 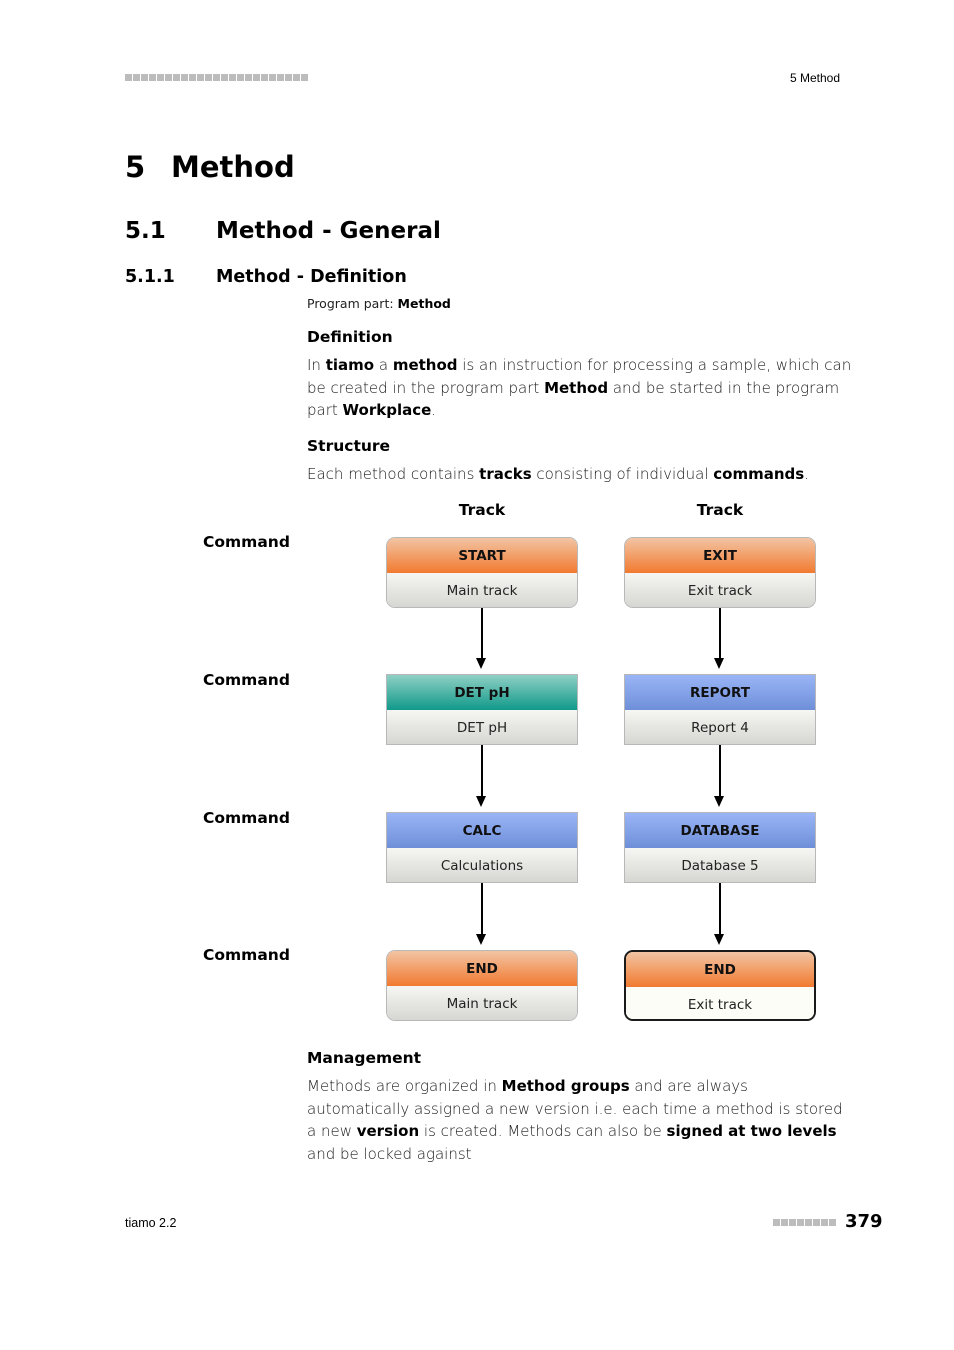 I want to click on emphasis: method, so click(x=425, y=365).